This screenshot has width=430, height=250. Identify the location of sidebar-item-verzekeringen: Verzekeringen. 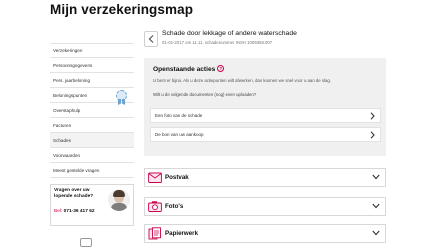
(92, 50).